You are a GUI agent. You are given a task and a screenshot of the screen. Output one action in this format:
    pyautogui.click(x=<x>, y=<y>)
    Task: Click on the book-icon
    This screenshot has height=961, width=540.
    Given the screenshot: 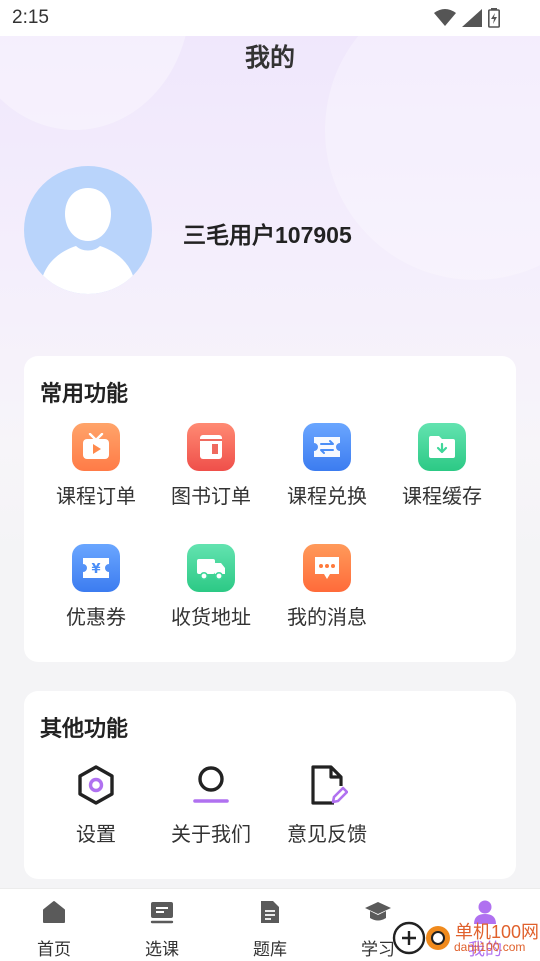 What is the action you would take?
    pyautogui.click(x=211, y=447)
    